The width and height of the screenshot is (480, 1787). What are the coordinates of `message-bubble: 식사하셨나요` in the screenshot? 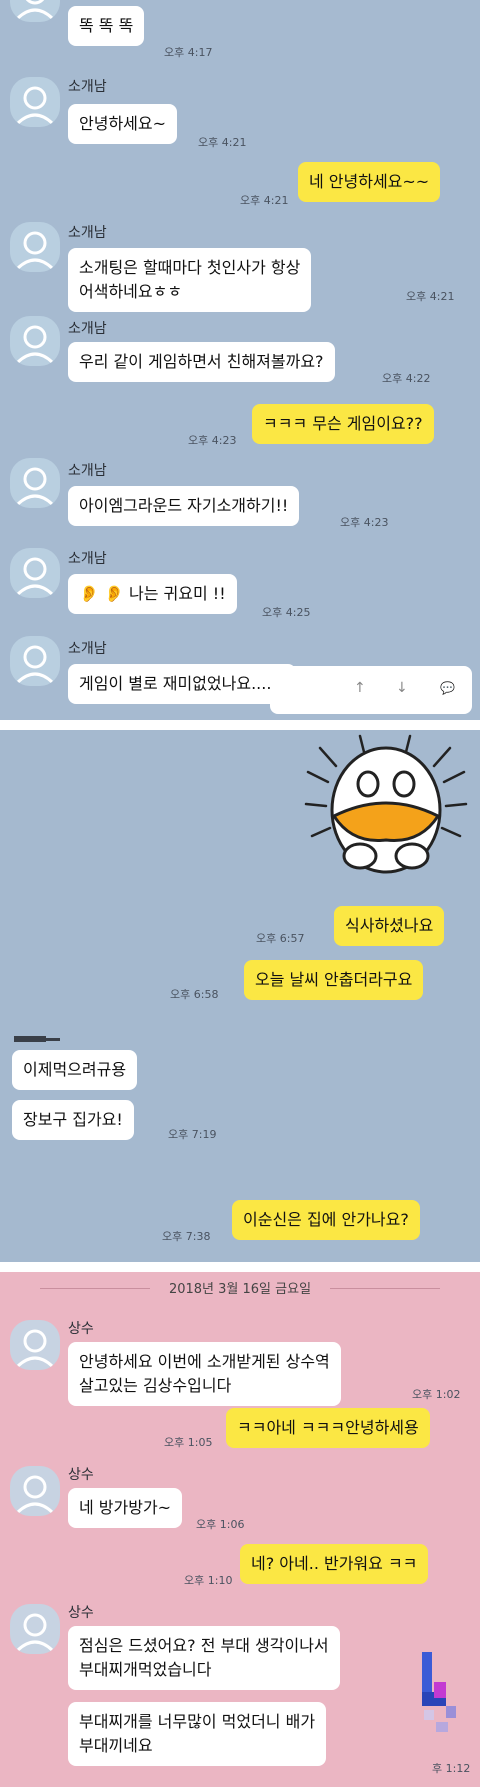 It's located at (389, 926).